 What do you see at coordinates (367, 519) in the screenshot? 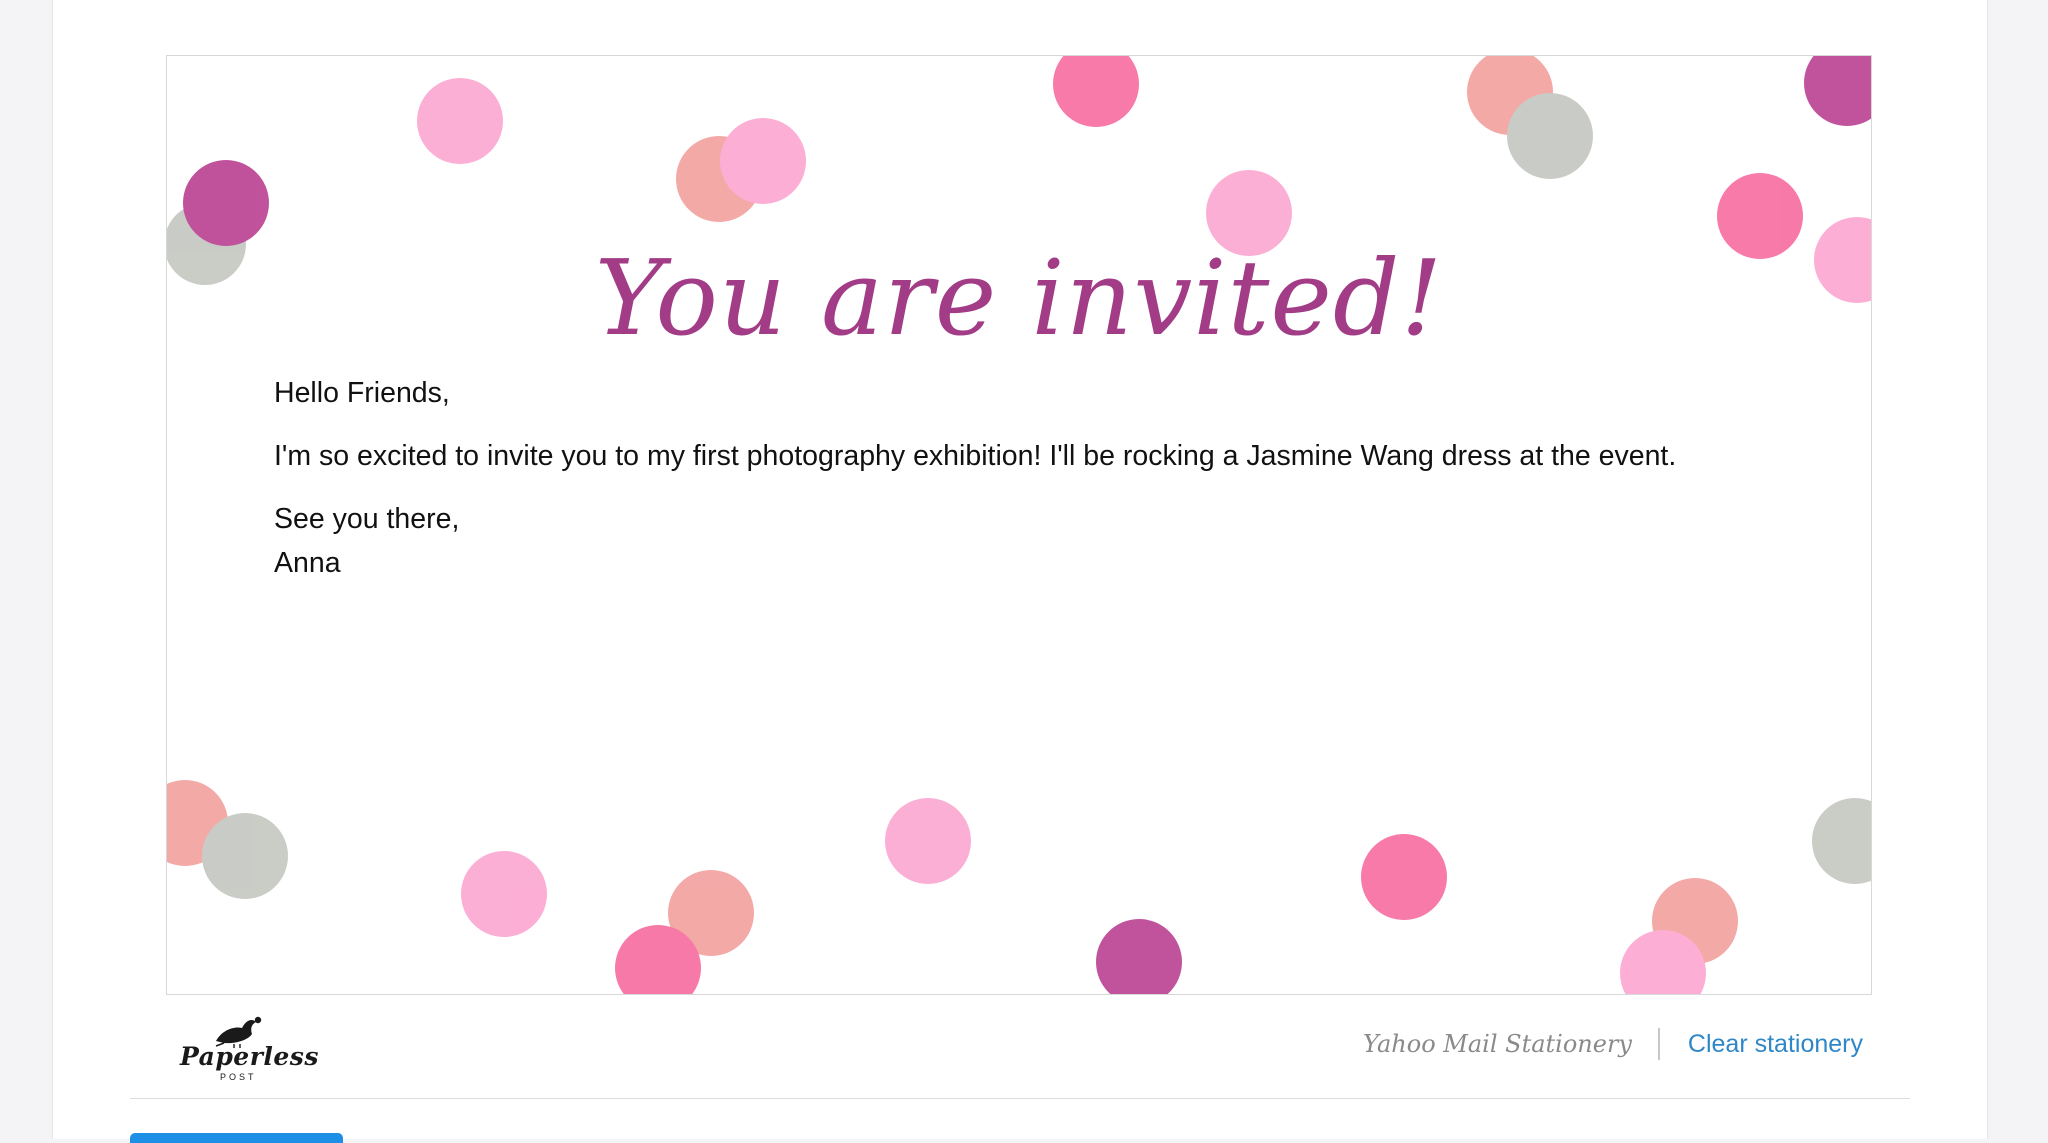
I see `closing-text: See you there,` at bounding box center [367, 519].